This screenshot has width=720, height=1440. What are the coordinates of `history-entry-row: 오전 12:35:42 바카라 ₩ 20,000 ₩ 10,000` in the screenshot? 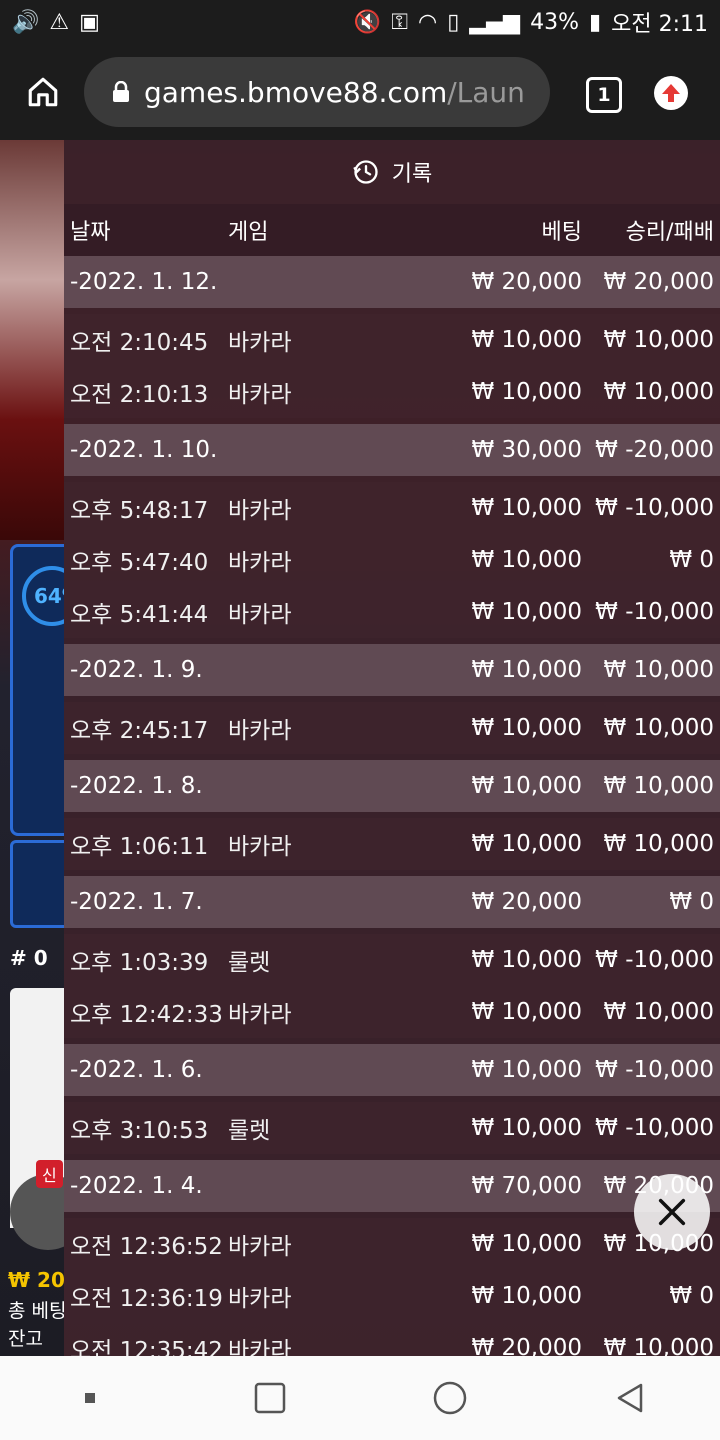 It's located at (392, 1339).